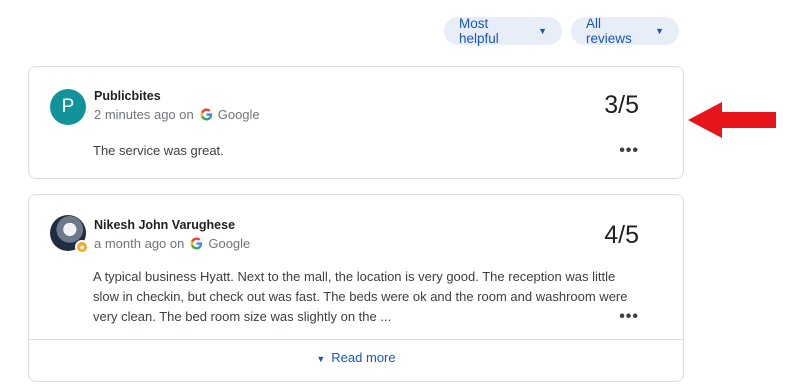  I want to click on read-more-button: ▼ Read more, so click(356, 357).